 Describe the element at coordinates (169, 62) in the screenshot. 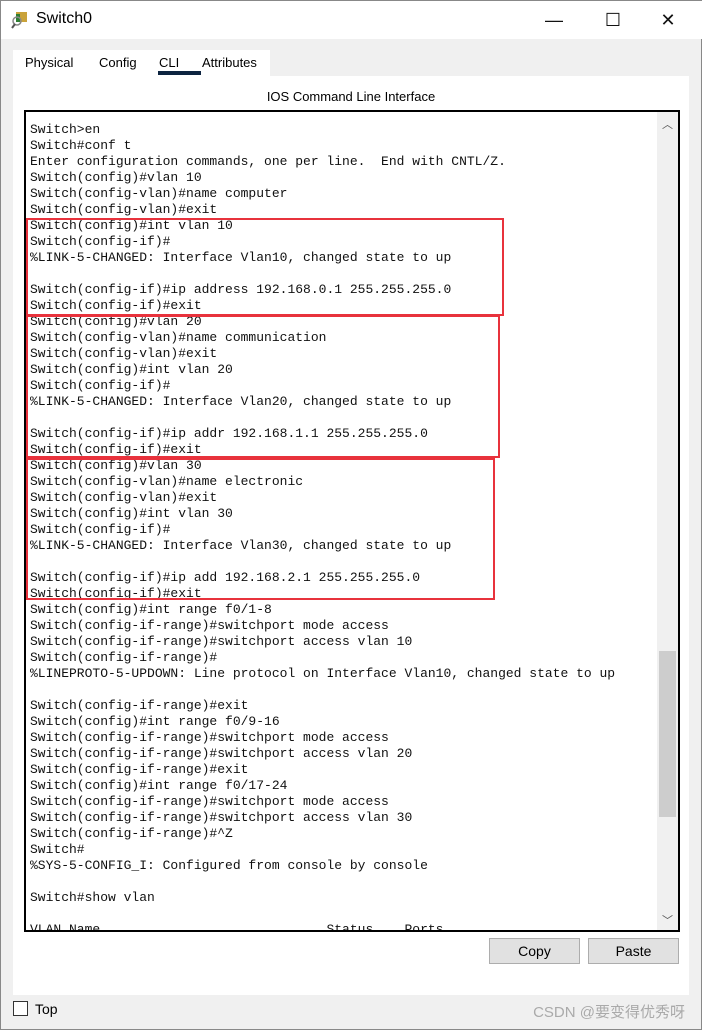

I see `tab-cli: CLI` at that location.